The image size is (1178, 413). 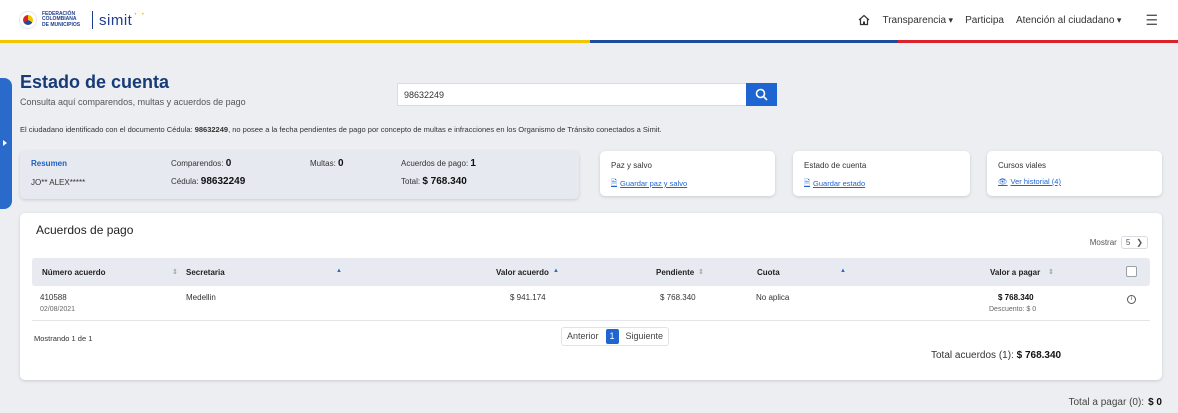 What do you see at coordinates (1015, 272) in the screenshot?
I see `col-valor-a-pagar: Valor a pagar` at bounding box center [1015, 272].